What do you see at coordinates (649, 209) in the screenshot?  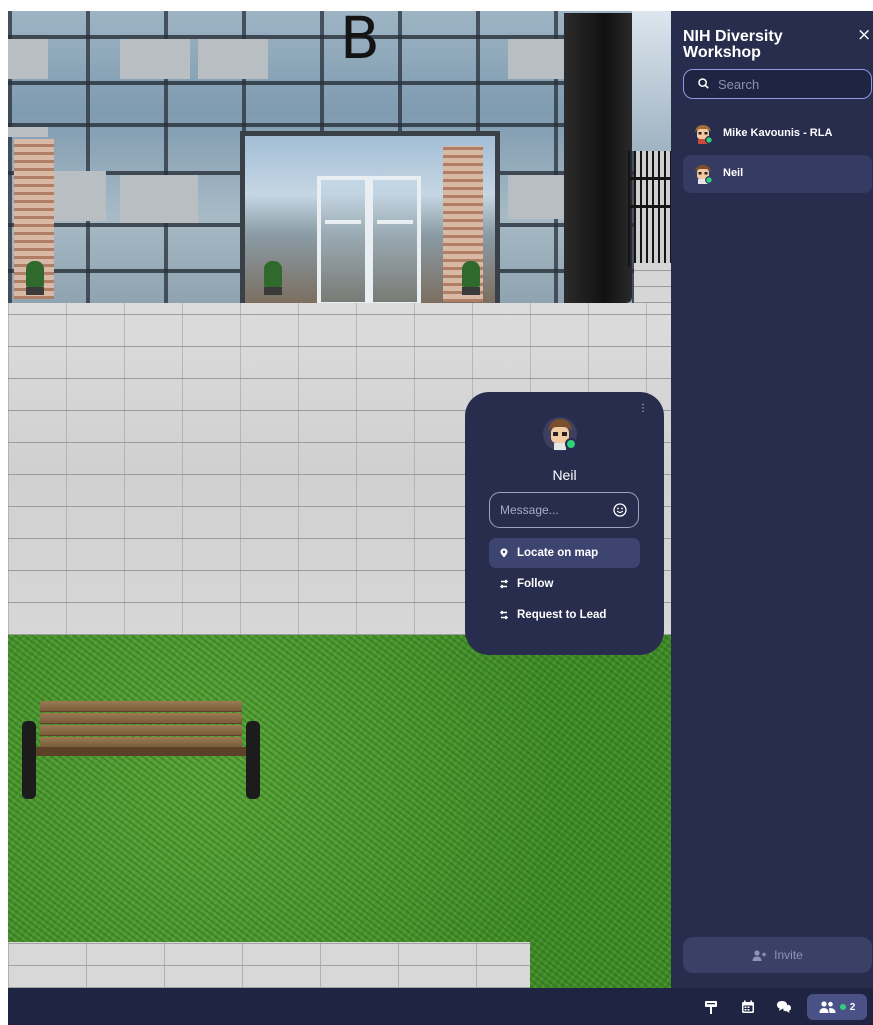 I see `iron-fence` at bounding box center [649, 209].